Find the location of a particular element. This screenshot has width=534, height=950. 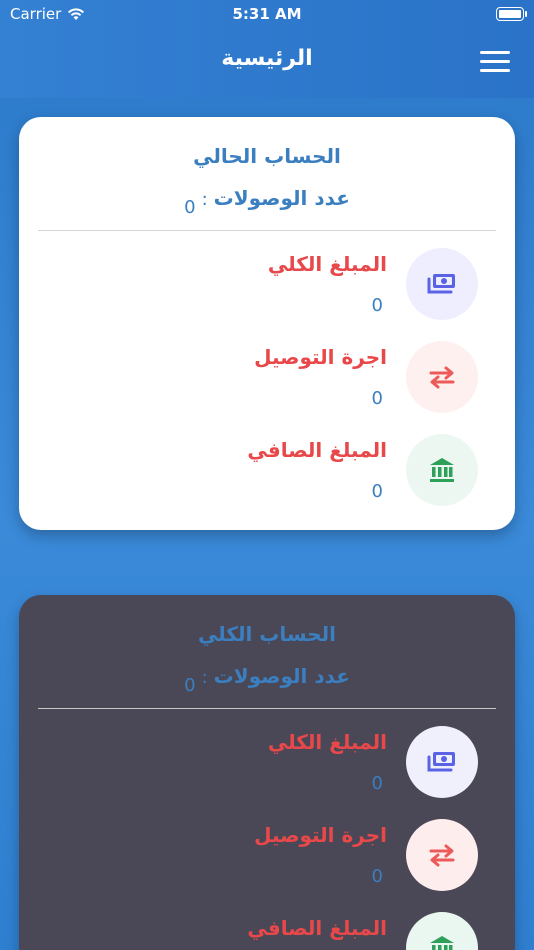

net-amount-row: المبلغ الصافي is located at coordinates (267, 931).